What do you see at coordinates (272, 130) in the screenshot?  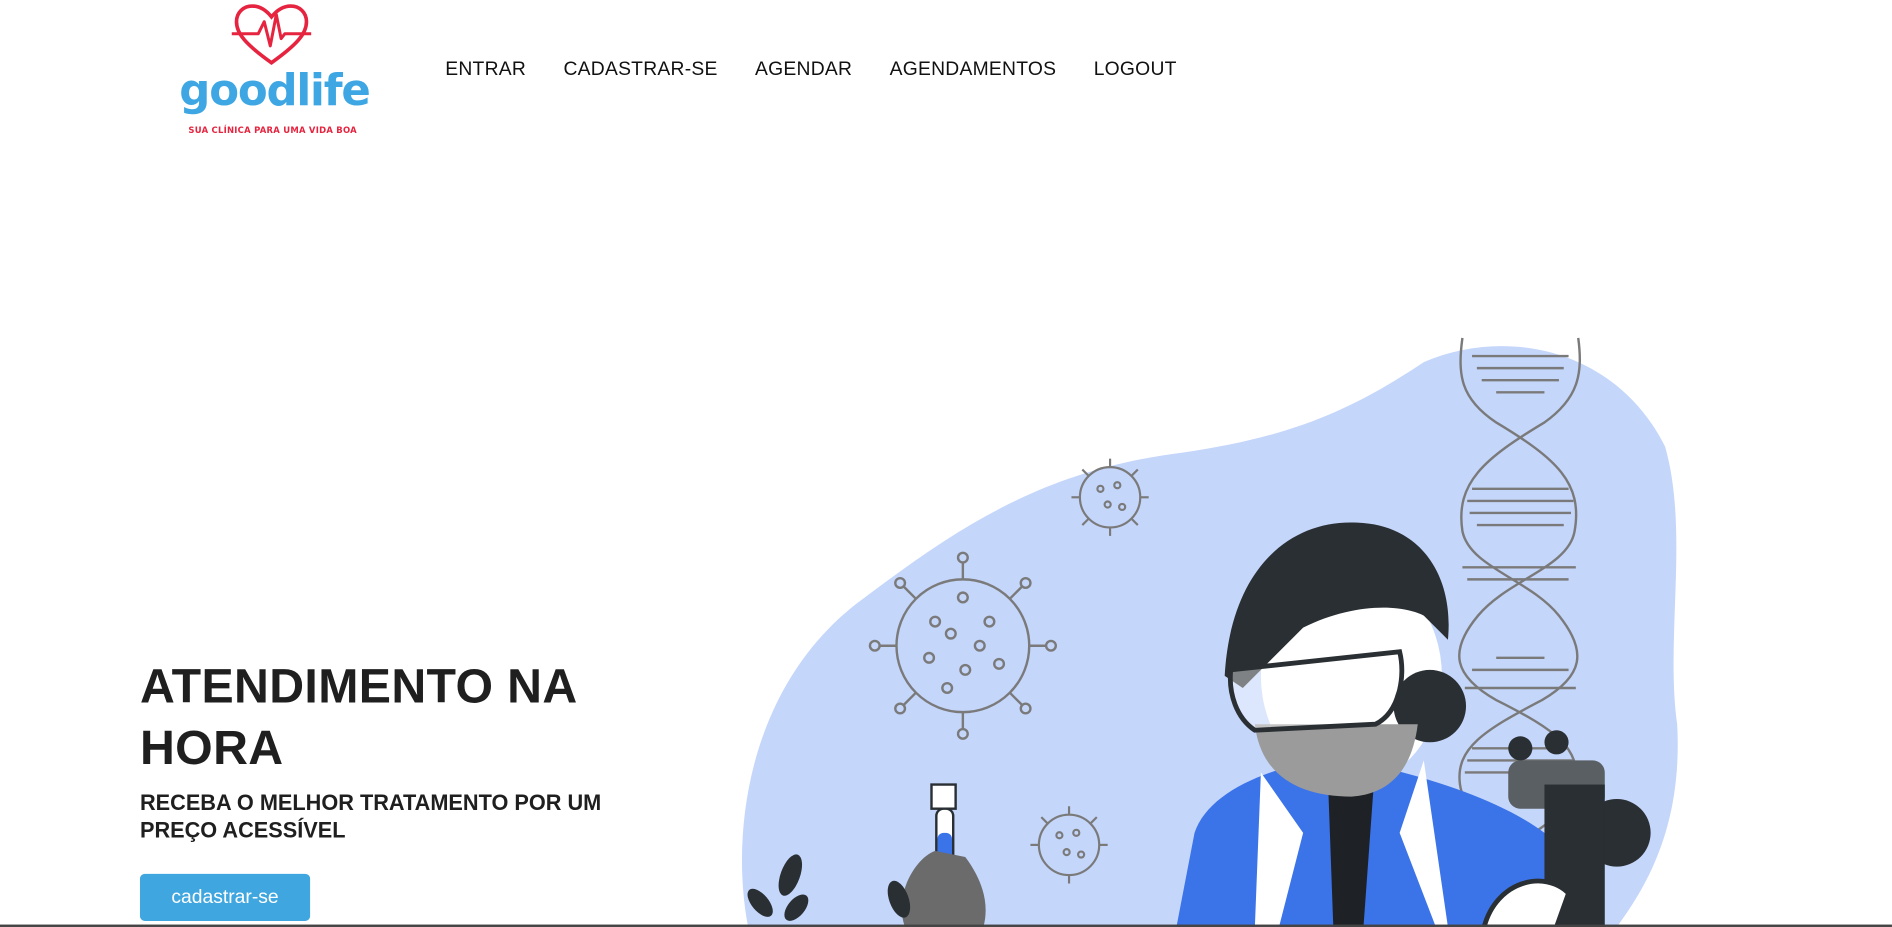 I see `logo-tagline: SUA CLÍNICA PARA UMA VIDA BOA` at bounding box center [272, 130].